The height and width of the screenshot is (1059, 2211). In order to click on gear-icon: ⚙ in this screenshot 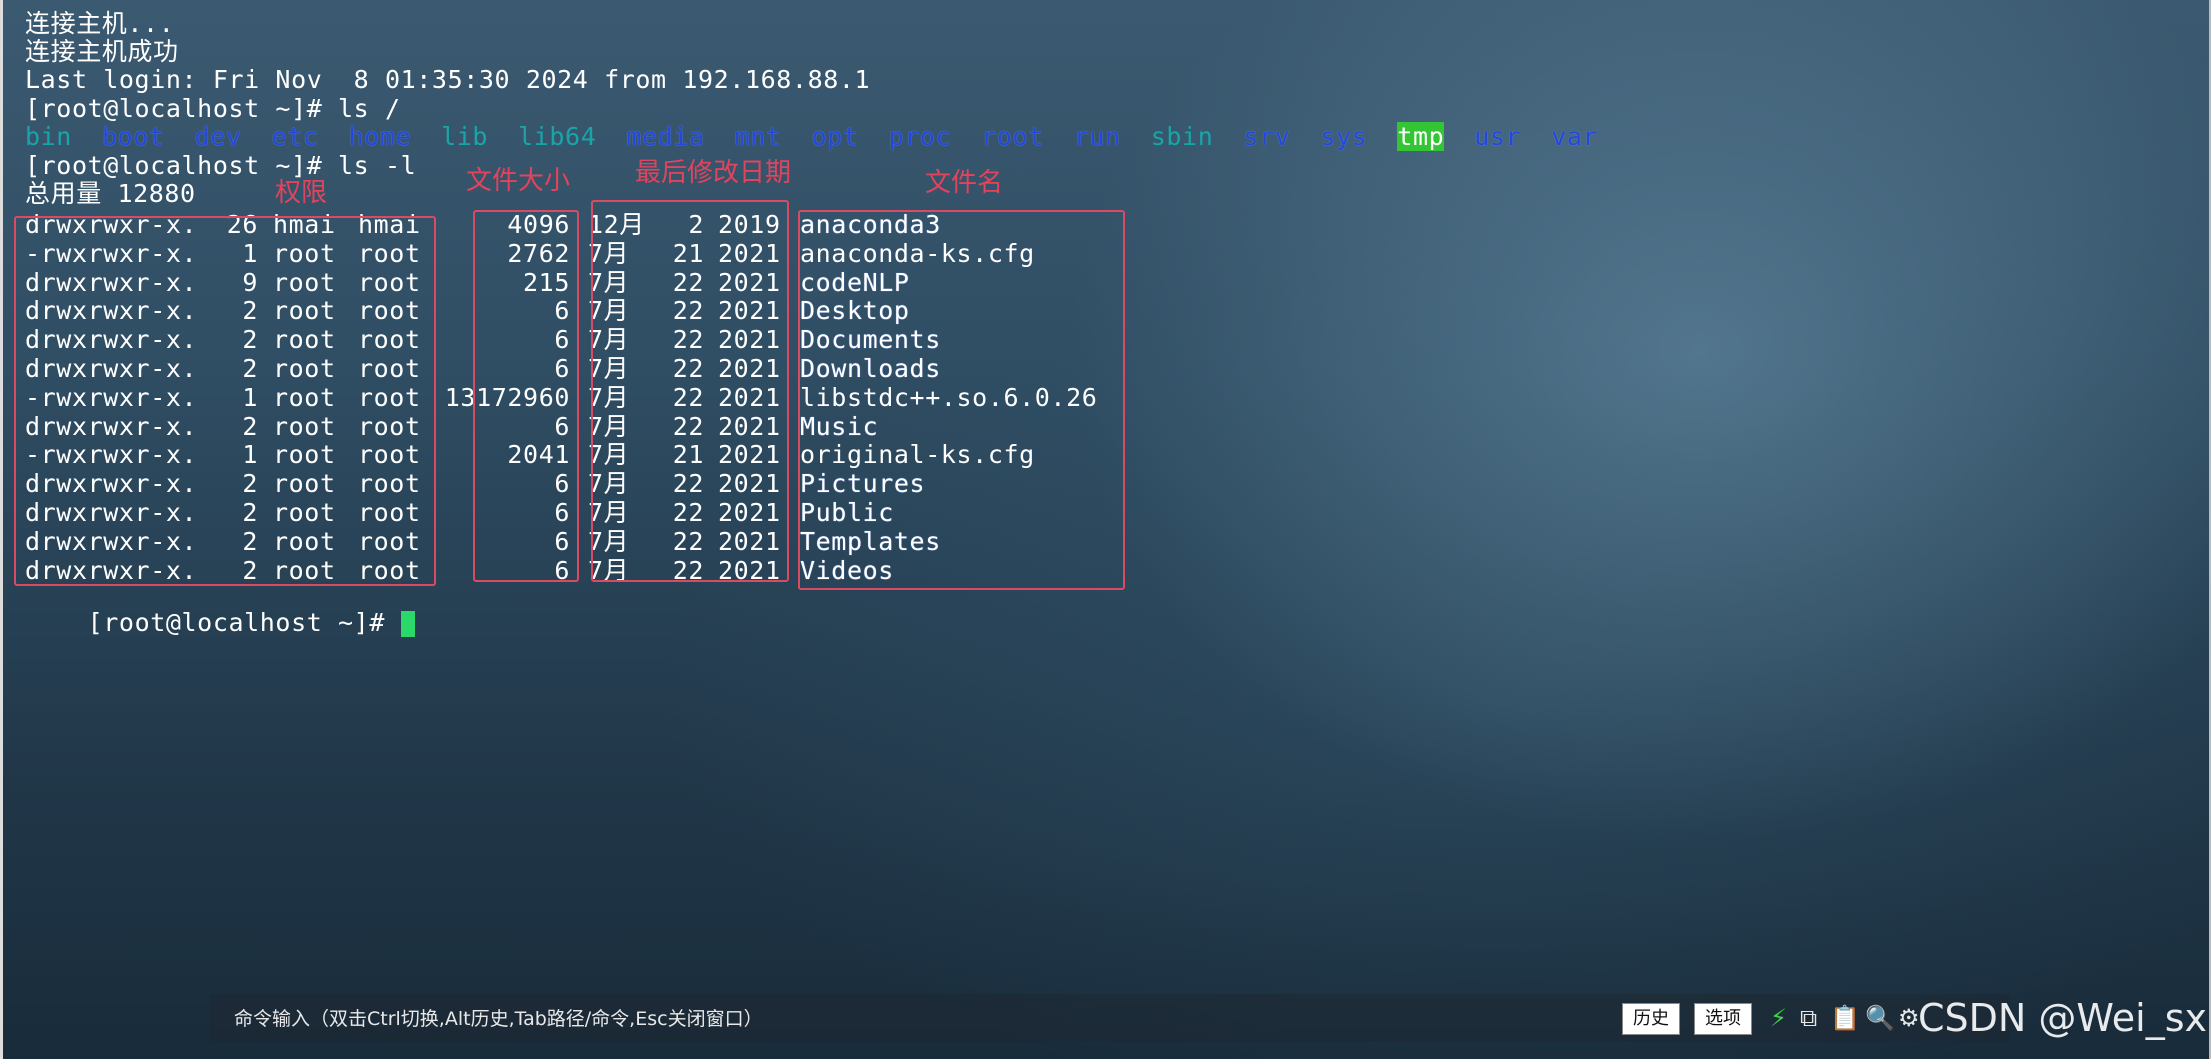, I will do `click(1909, 1018)`.